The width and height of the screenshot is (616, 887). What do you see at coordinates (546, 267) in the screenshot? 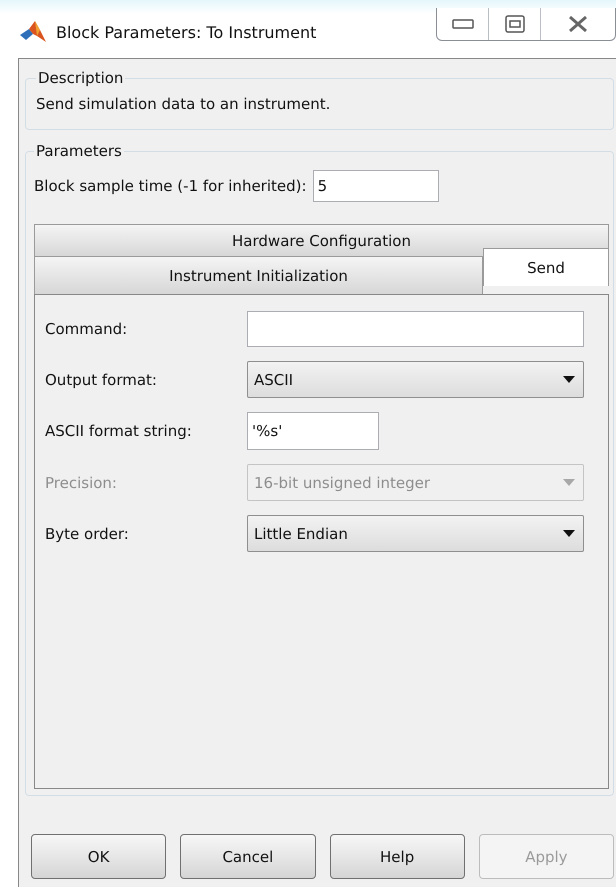
I see `tab: Send` at bounding box center [546, 267].